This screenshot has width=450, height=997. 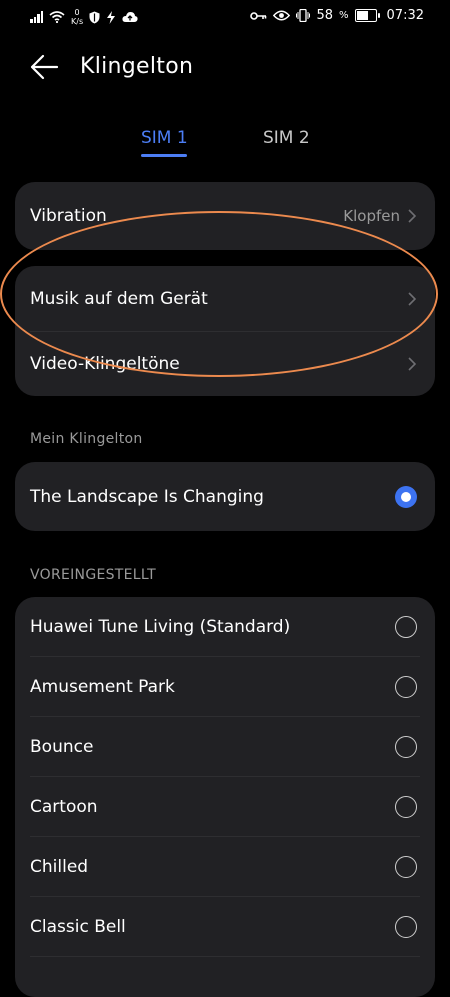 I want to click on wifi-icon, so click(x=57, y=17).